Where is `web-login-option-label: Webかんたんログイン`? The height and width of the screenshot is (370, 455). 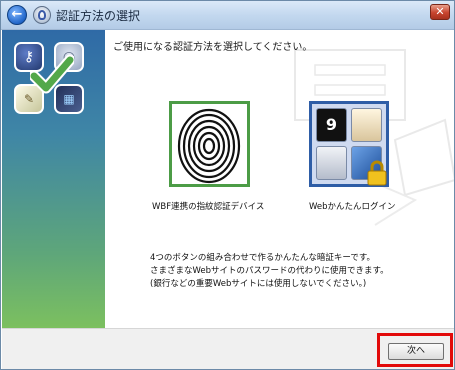
web-login-option-label: Webかんたんログイン is located at coordinates (352, 207).